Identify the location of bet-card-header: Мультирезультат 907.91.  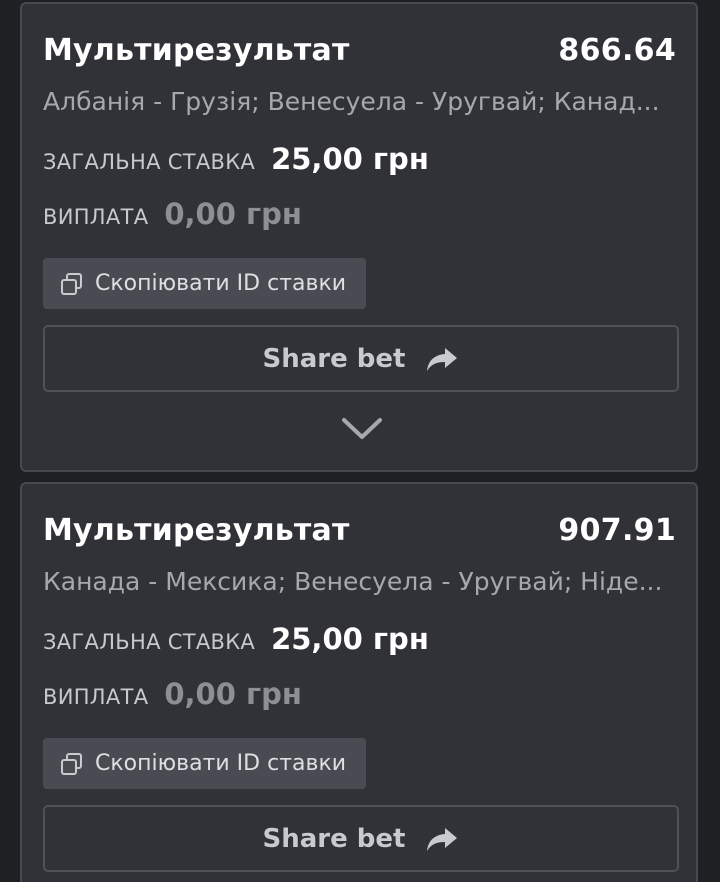
(359, 530).